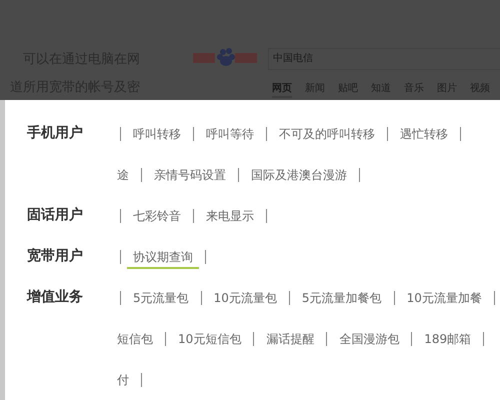 The height and width of the screenshot is (400, 500). What do you see at coordinates (157, 134) in the screenshot?
I see `menu-link: 呼叫转移` at bounding box center [157, 134].